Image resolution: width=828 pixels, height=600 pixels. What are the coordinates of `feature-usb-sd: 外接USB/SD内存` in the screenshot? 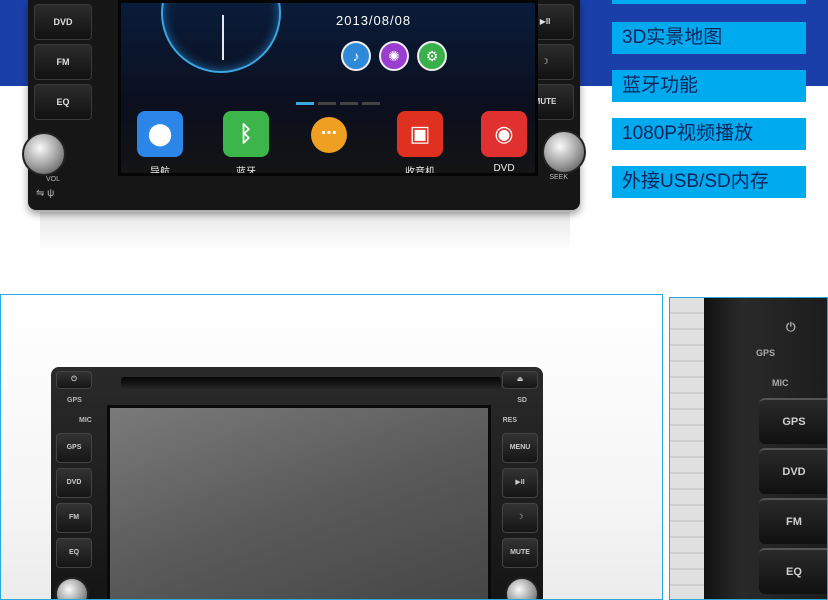 It's located at (709, 182).